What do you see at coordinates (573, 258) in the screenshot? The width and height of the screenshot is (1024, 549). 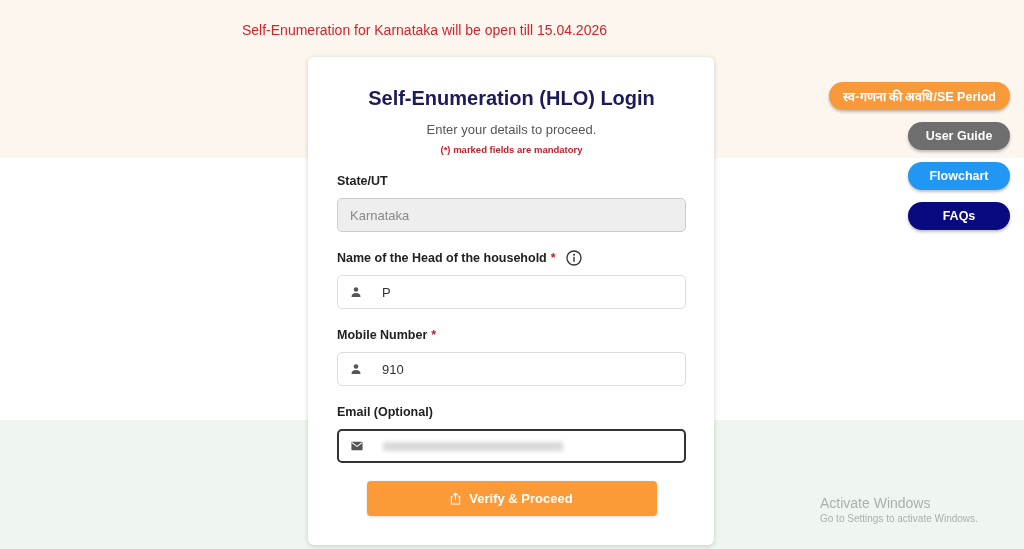 I see `info-icon` at bounding box center [573, 258].